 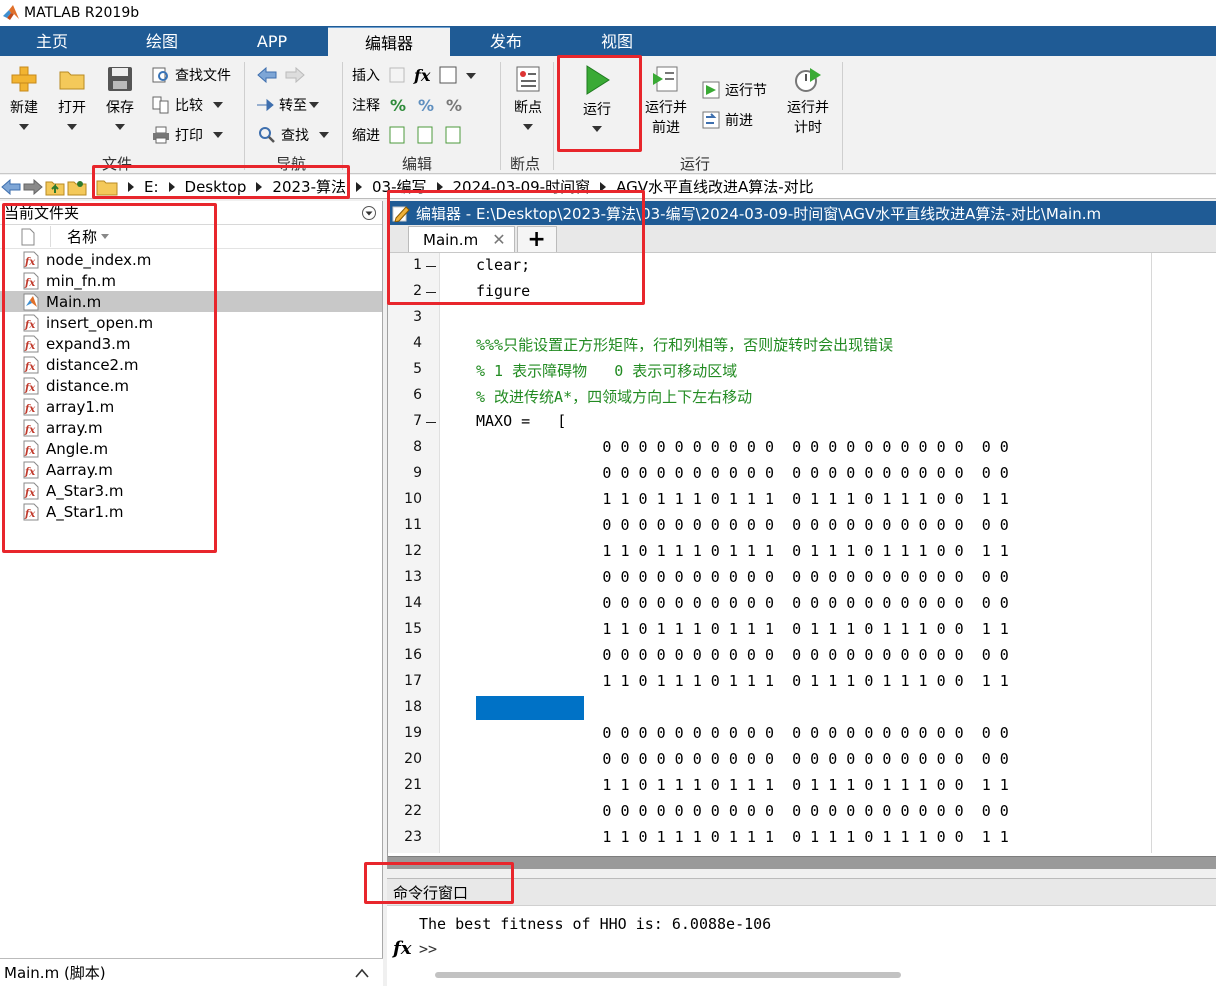 I want to click on run-play-icon, so click(x=598, y=80).